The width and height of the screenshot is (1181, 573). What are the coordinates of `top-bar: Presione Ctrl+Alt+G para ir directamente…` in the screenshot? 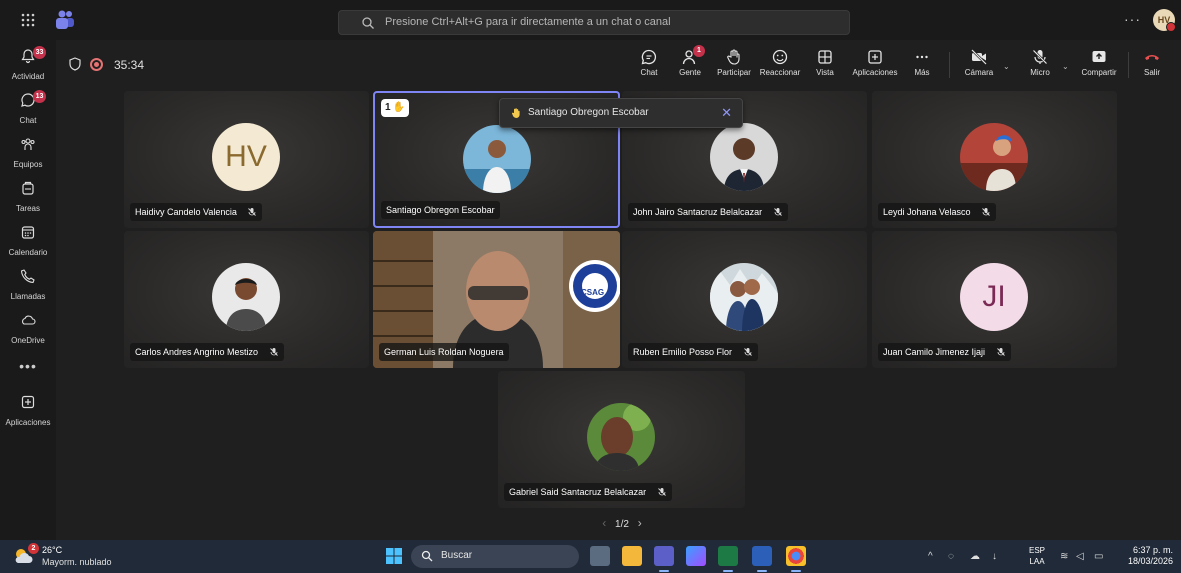 It's located at (590, 20).